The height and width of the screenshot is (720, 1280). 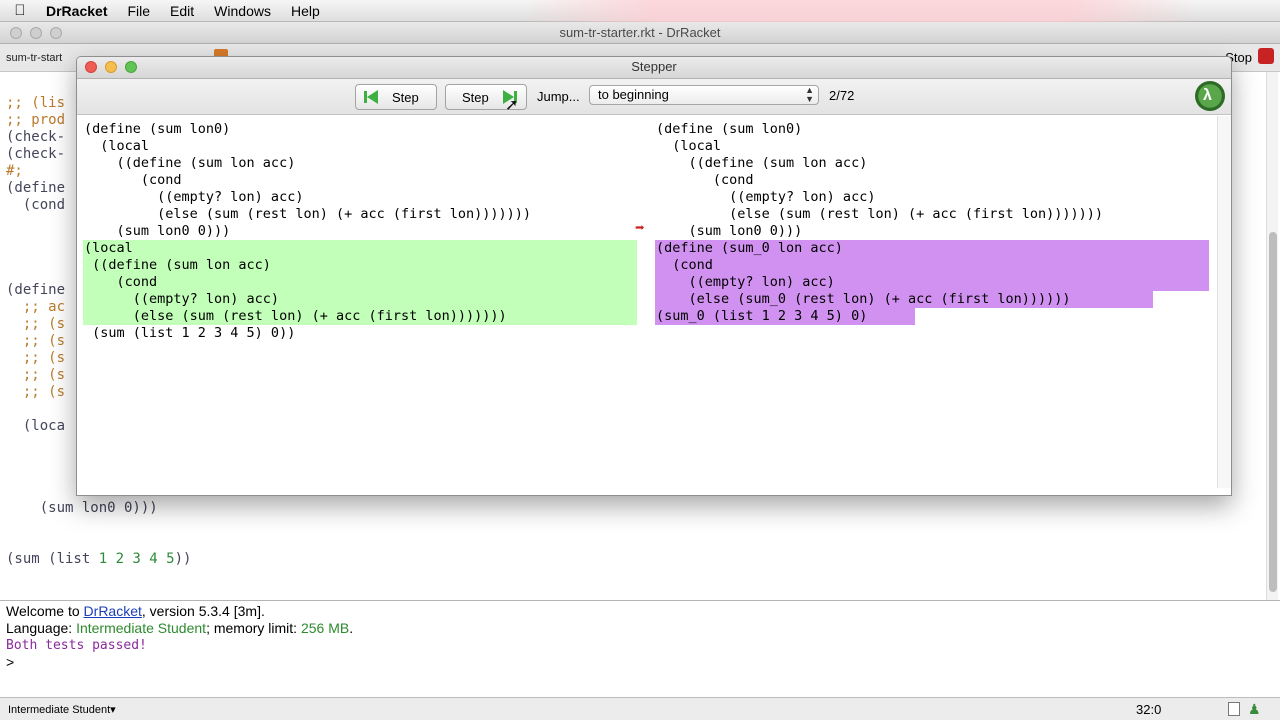 What do you see at coordinates (729, 129) in the screenshot?
I see `right-code-line: (define (sum lon0)` at bounding box center [729, 129].